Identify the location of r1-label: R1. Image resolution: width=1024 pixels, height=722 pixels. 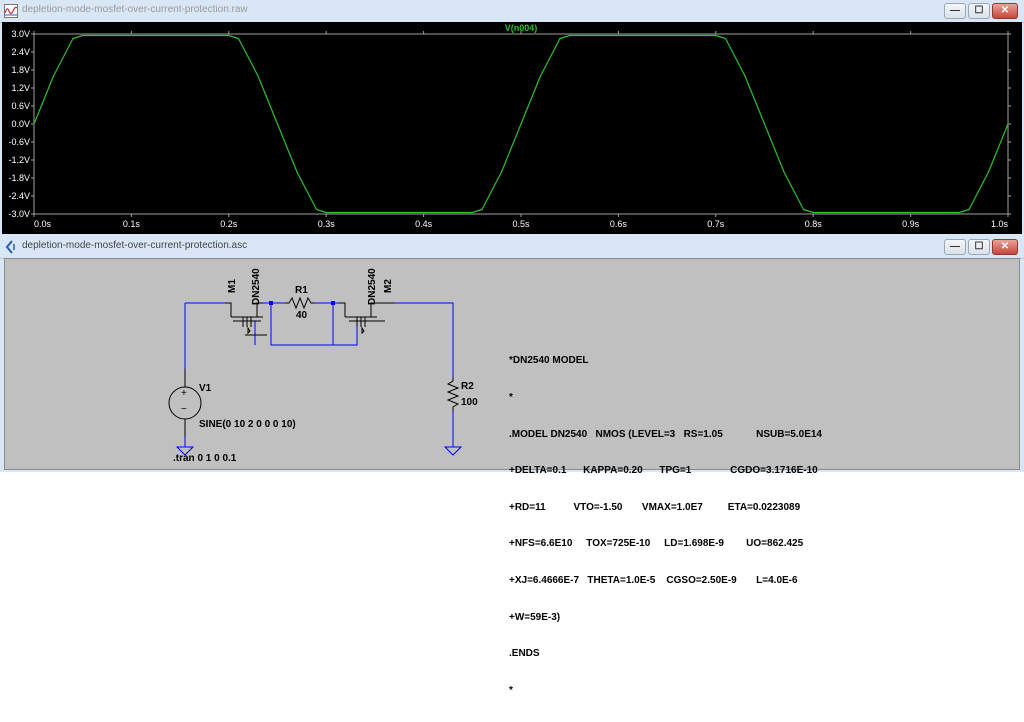
(301, 290).